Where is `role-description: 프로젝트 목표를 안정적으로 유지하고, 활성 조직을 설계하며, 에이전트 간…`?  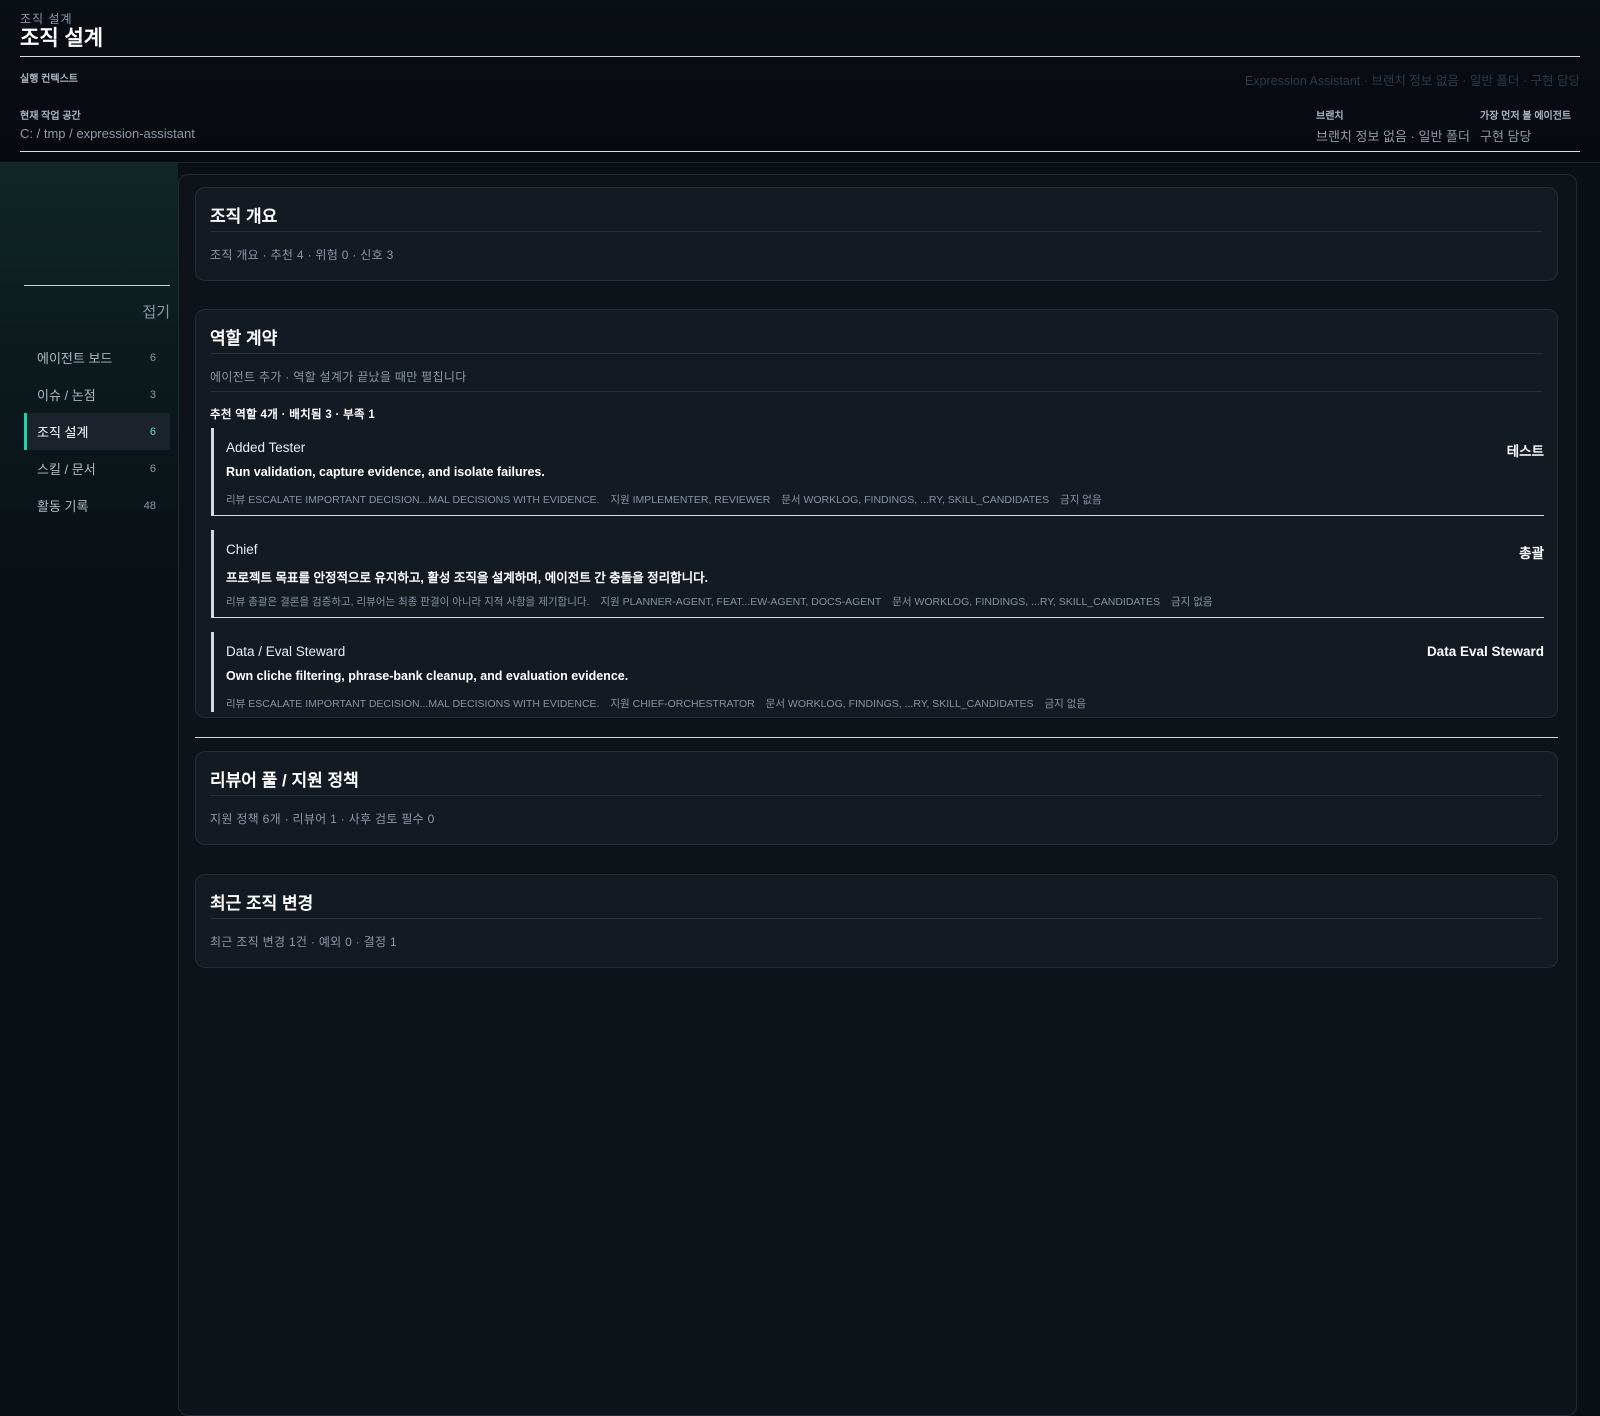
role-description: 프로젝트 목표를 안정적으로 유지하고, 활성 조직을 설계하며, 에이전트 간… is located at coordinates (467, 578).